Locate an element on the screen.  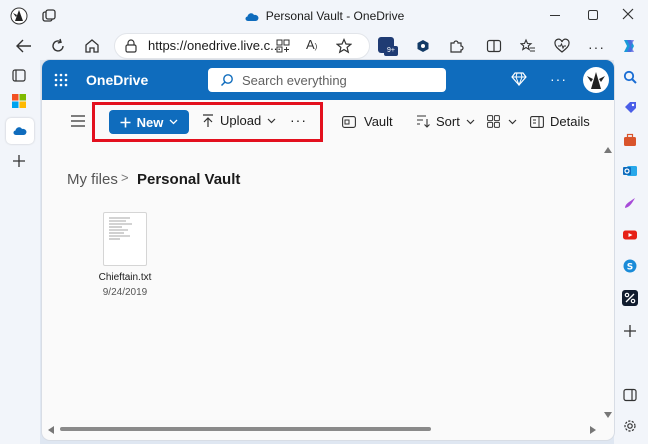
sidebar-youtube-icon is located at coordinates (630, 235).